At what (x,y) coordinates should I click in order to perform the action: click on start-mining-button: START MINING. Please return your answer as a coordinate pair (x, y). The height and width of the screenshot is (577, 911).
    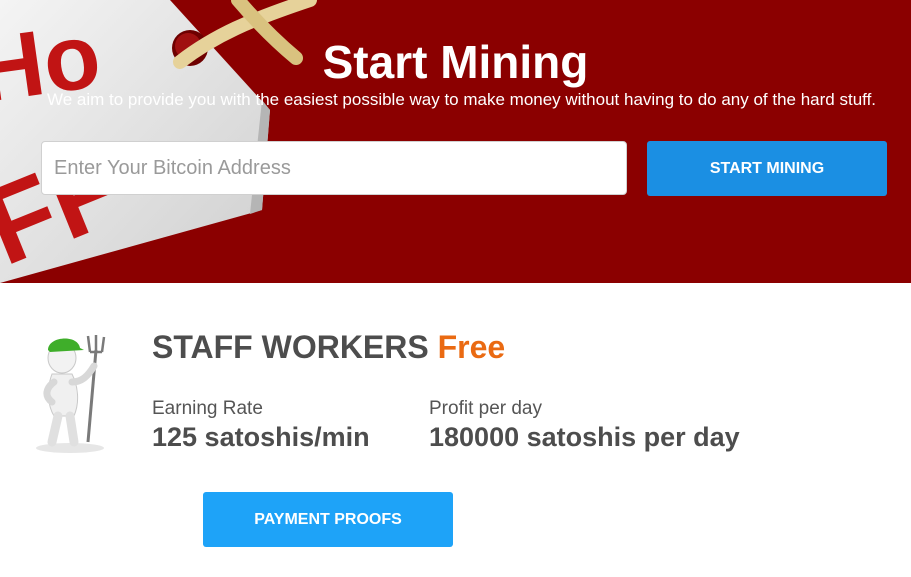
    Looking at the image, I should click on (767, 168).